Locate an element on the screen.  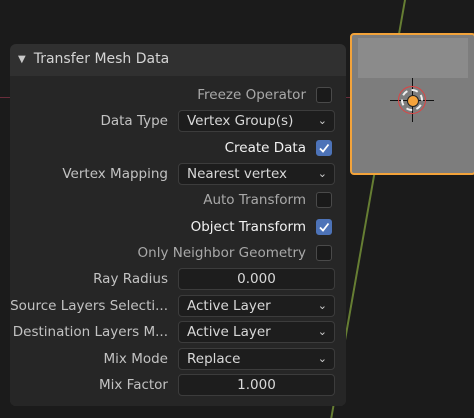
data-type-row: Data Type Vertex Group(s) ⌄ is located at coordinates (178, 121).